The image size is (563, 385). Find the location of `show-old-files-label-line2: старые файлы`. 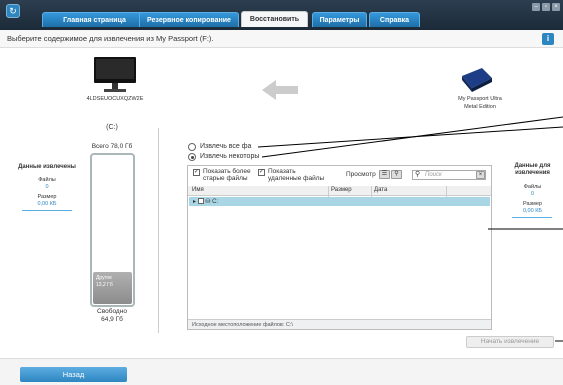

show-old-files-label-line2: старые файлы is located at coordinates (225, 178).